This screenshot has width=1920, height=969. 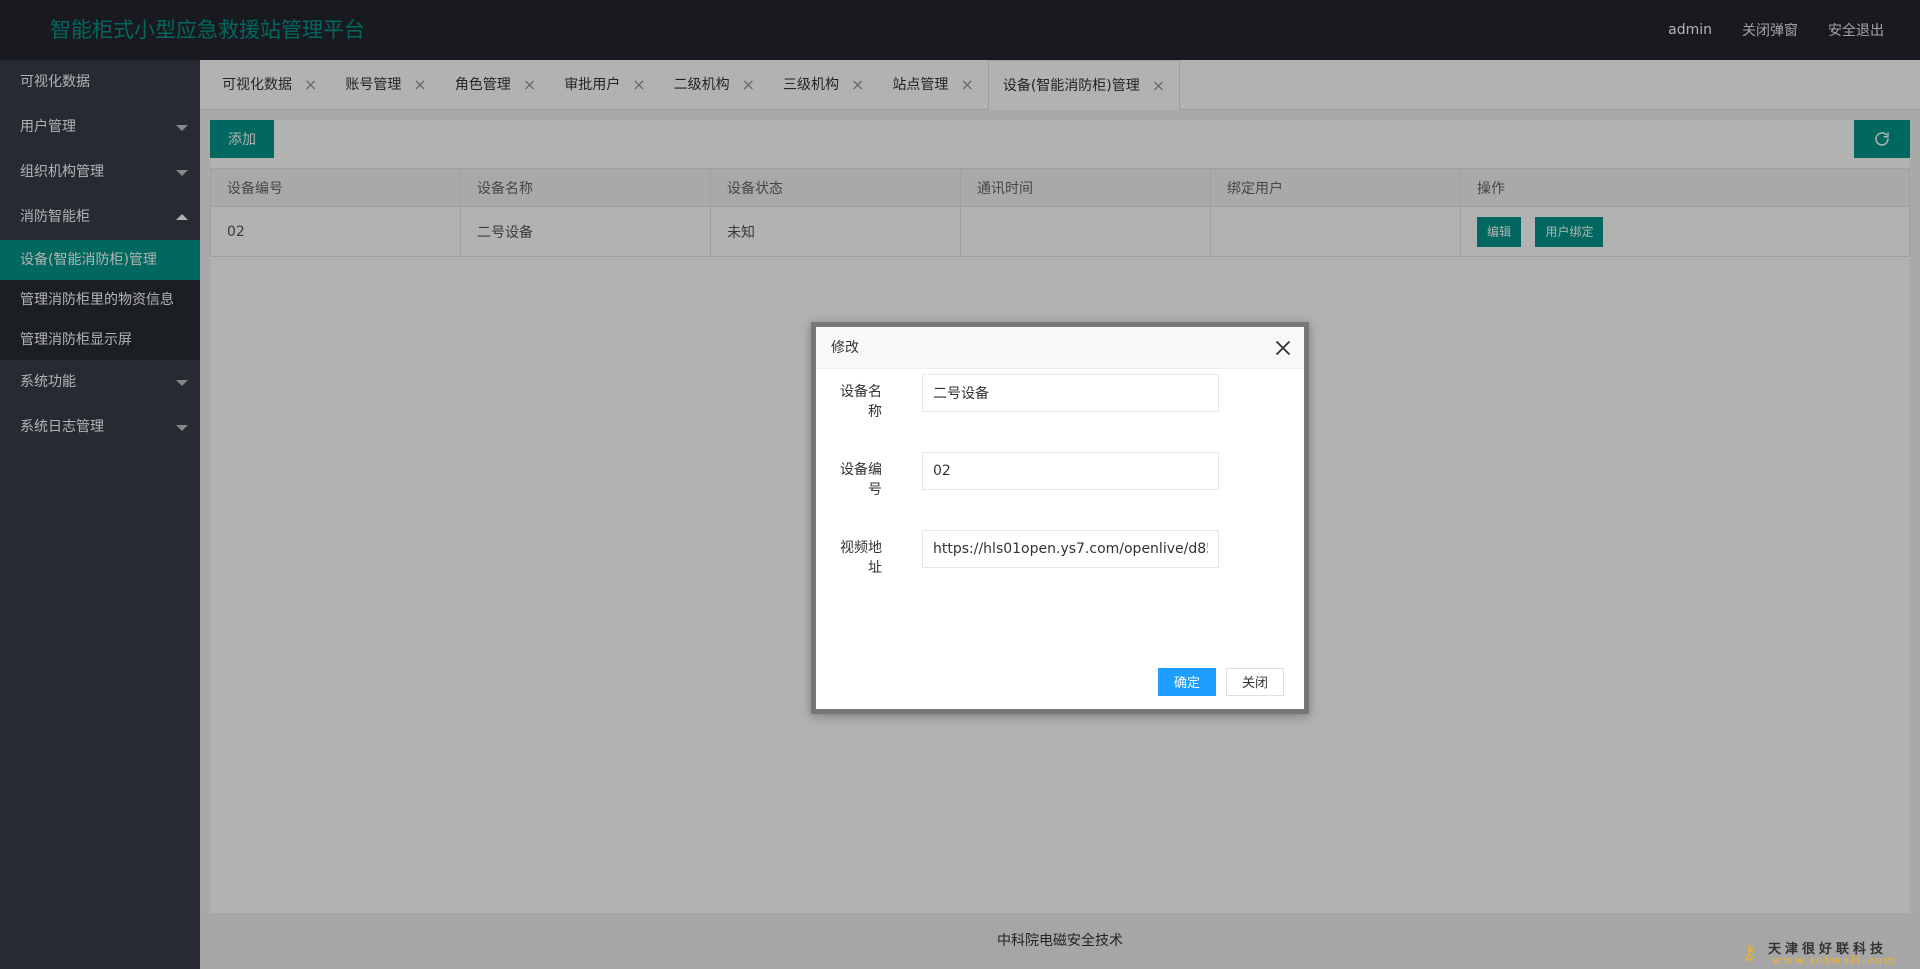 What do you see at coordinates (1060, 348) in the screenshot?
I see `modal-header: 修改` at bounding box center [1060, 348].